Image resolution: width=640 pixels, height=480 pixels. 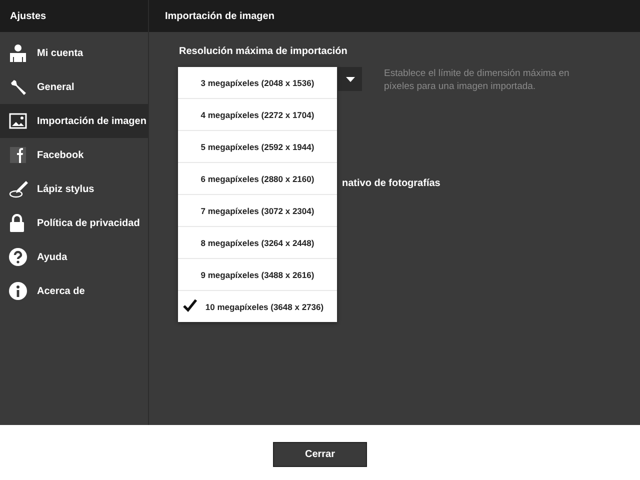 I want to click on lock-icon, so click(x=17, y=223).